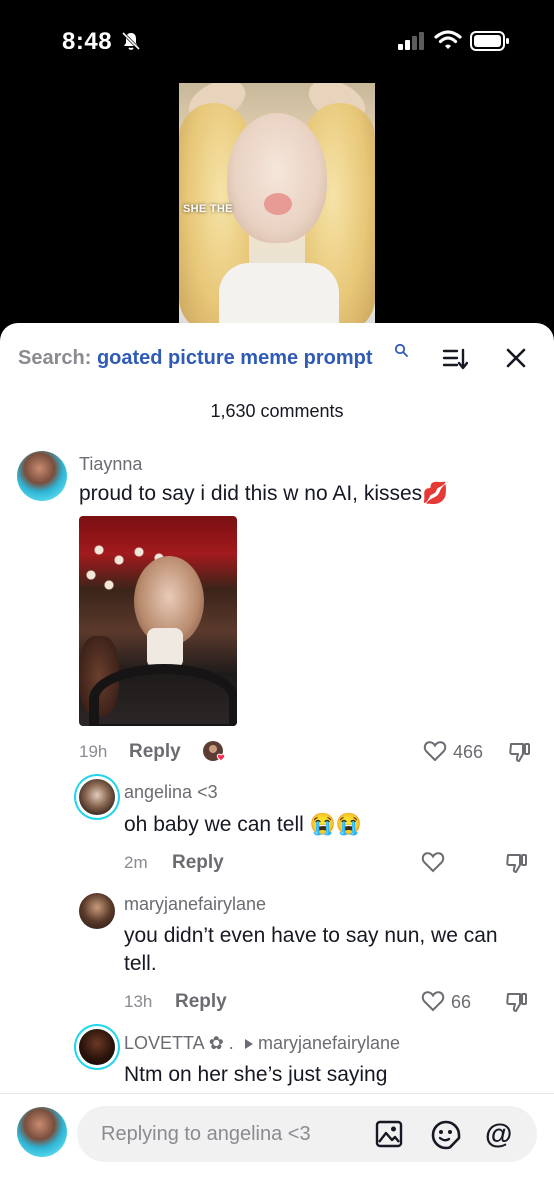  I want to click on reply-bar: Replying to angelina <3 @, so click(277, 1146).